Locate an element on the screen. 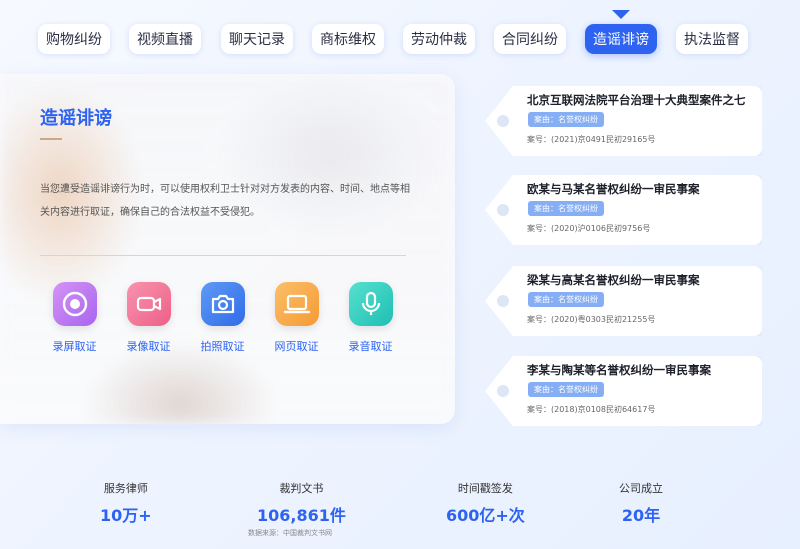 The height and width of the screenshot is (549, 800). stat-label: 公司成立 is located at coordinates (641, 488).